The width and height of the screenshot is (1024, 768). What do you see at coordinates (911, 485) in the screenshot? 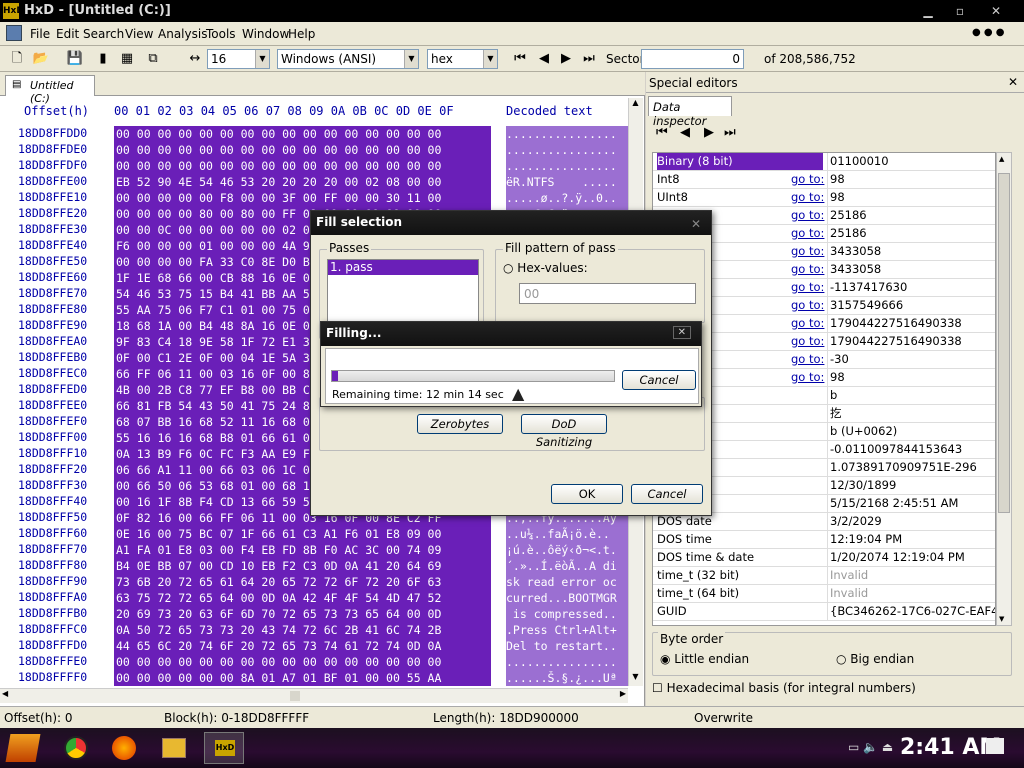
I see `inspector-value: 12/30/1899` at bounding box center [911, 485].